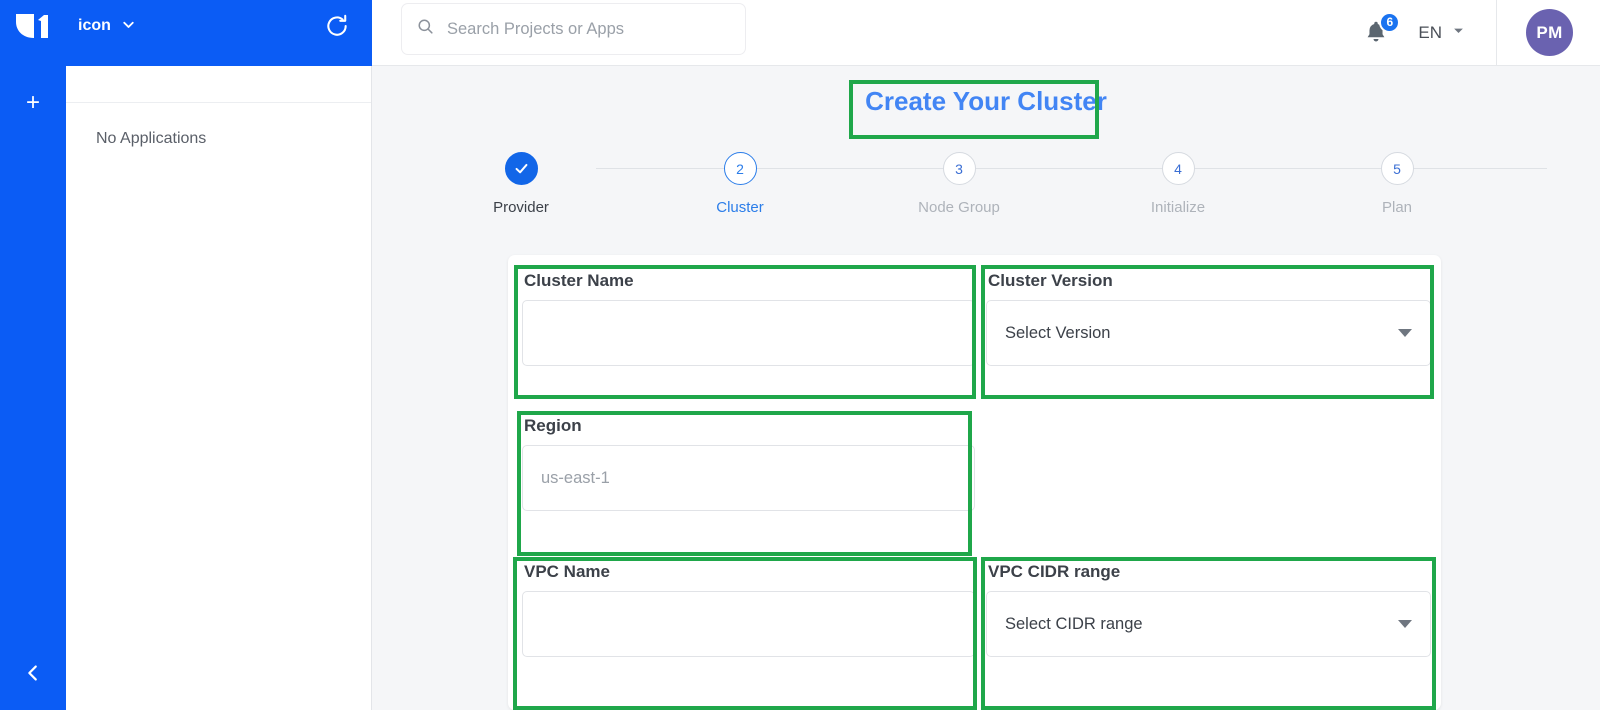 The width and height of the screenshot is (1600, 710). What do you see at coordinates (959, 207) in the screenshot?
I see `step-label: Node Group` at bounding box center [959, 207].